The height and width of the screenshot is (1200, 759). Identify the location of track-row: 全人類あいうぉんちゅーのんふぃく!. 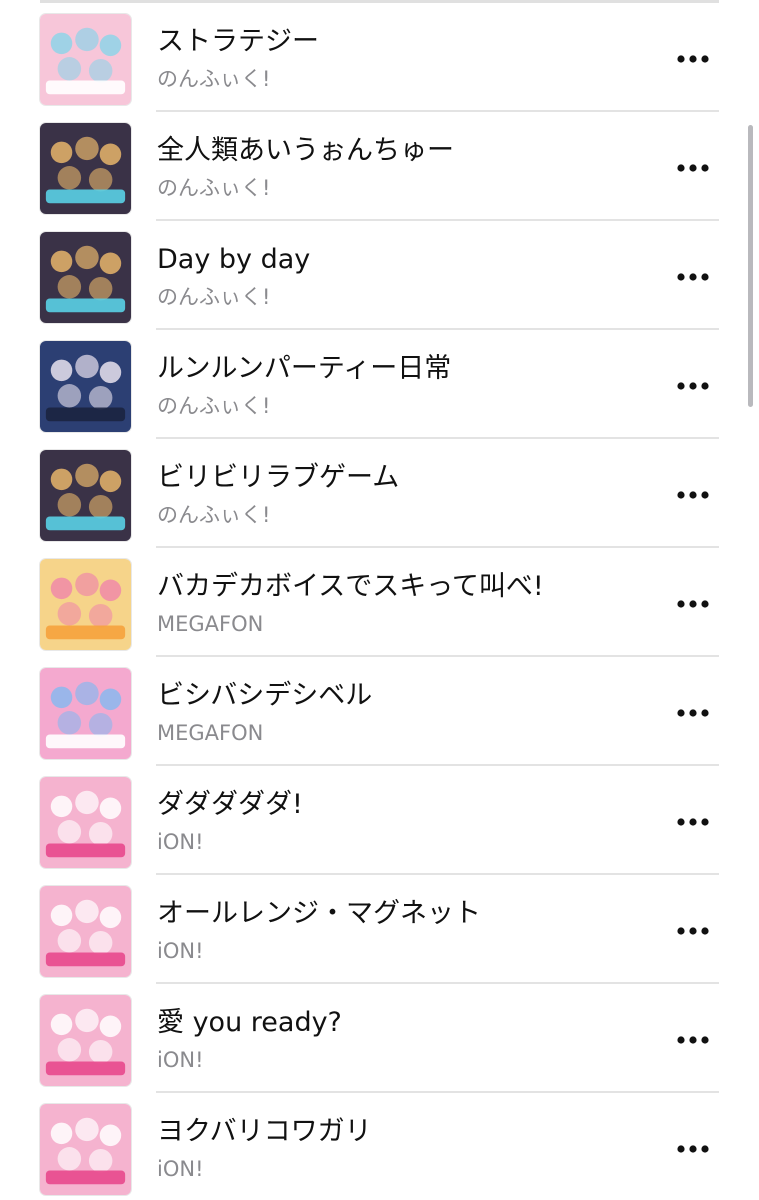
(379, 166).